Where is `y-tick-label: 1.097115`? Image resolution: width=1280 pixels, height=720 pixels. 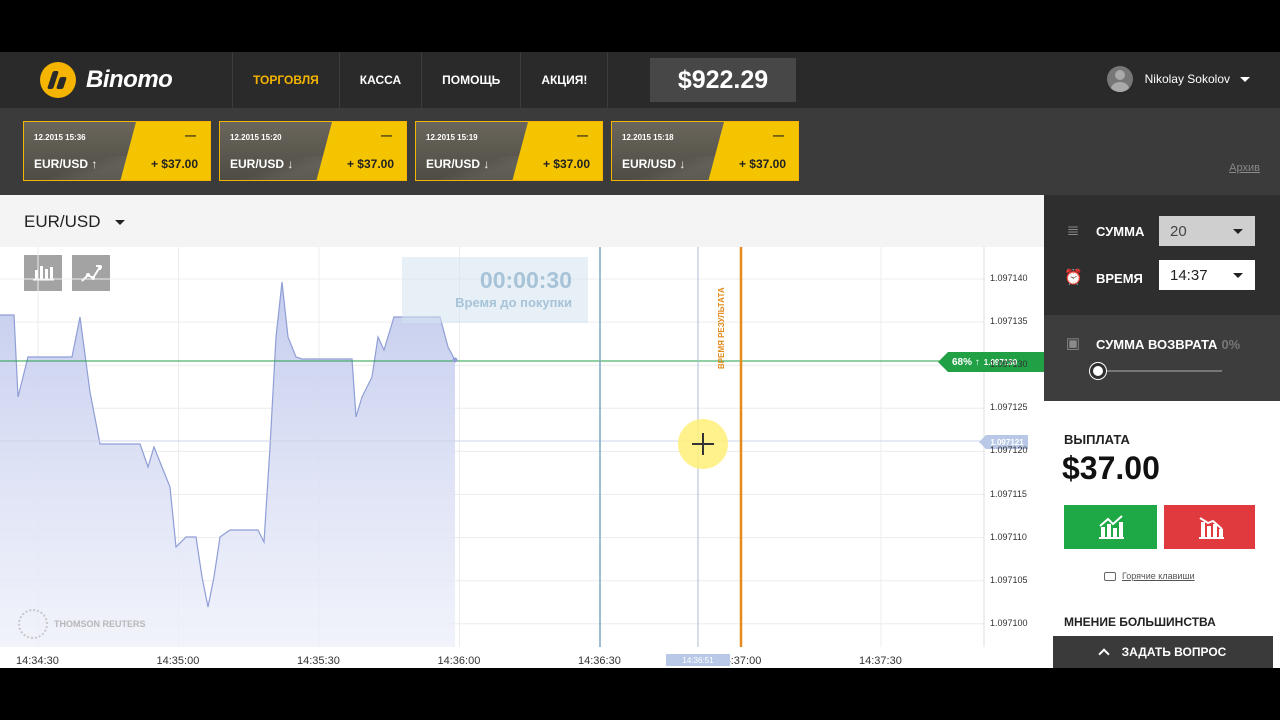 y-tick-label: 1.097115 is located at coordinates (1008, 493).